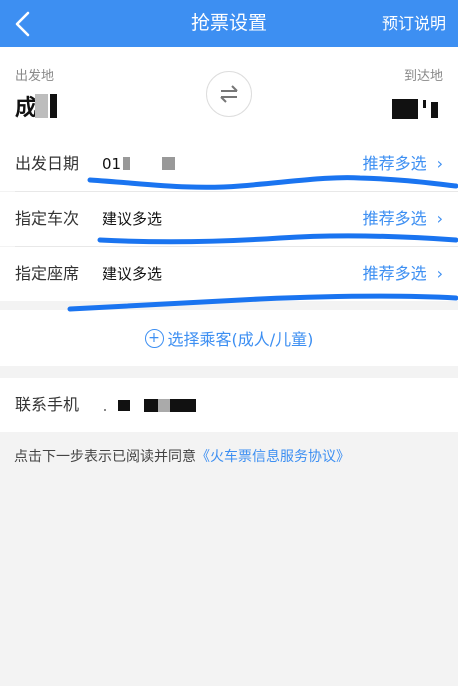 The width and height of the screenshot is (458, 686). Describe the element at coordinates (229, 219) in the screenshot. I see `train-number-row: 指定车次 建议多选 推荐多选 ›` at that location.